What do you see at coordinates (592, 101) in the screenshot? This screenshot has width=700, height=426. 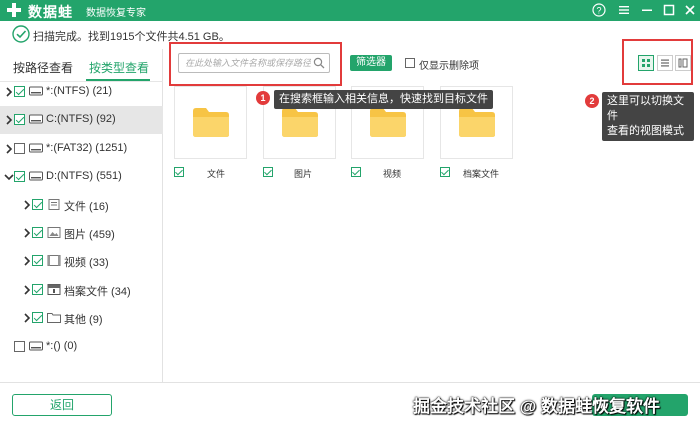 I see `tip-2-badge: 2` at bounding box center [592, 101].